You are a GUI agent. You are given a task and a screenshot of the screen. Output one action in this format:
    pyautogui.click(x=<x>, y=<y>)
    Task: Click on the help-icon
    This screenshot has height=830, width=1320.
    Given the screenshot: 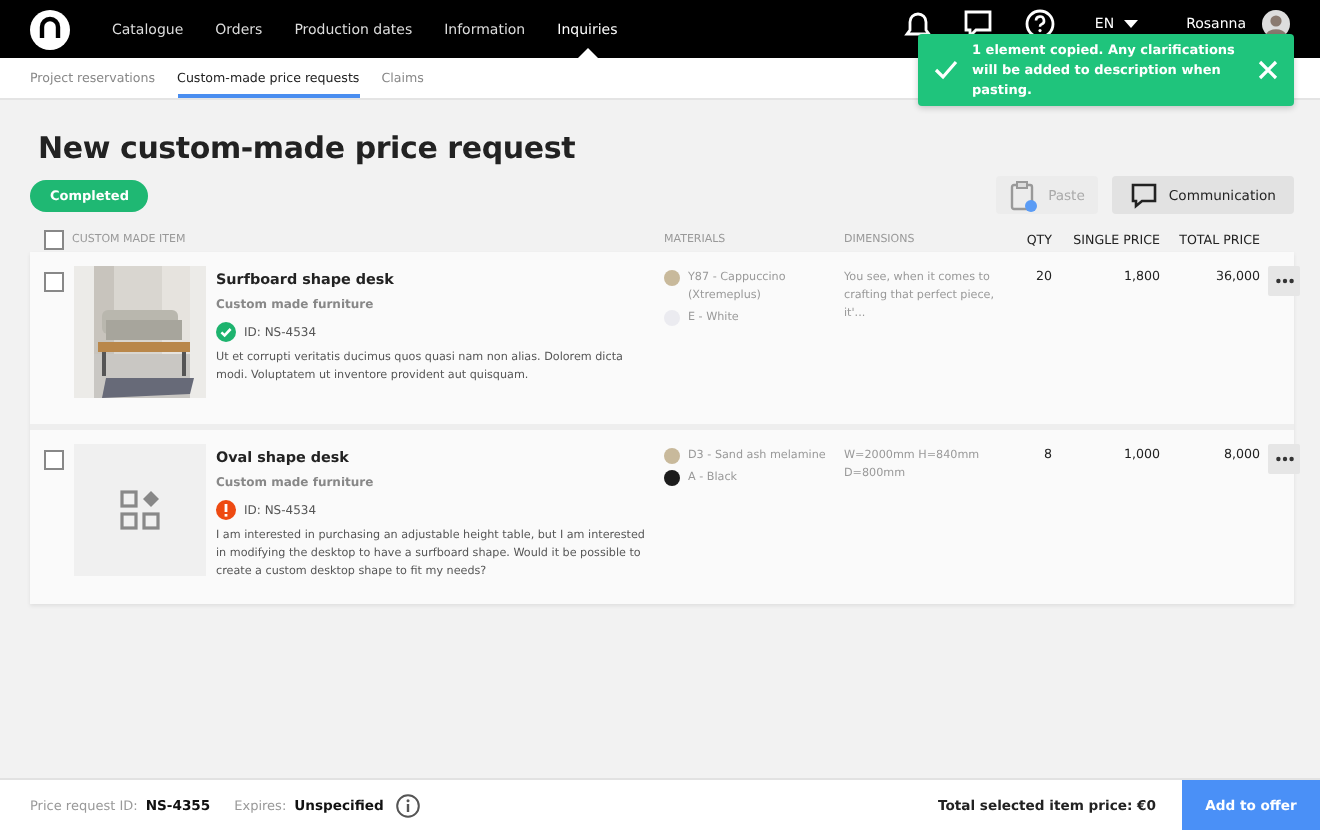 What is the action you would take?
    pyautogui.click(x=1040, y=24)
    